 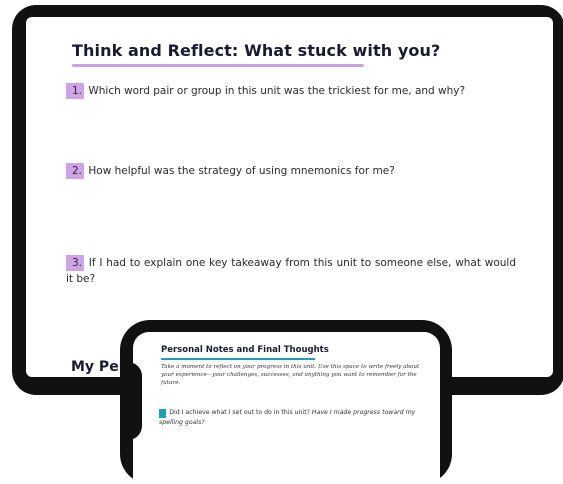 I want to click on next-section-heading: My Per, so click(x=98, y=367).